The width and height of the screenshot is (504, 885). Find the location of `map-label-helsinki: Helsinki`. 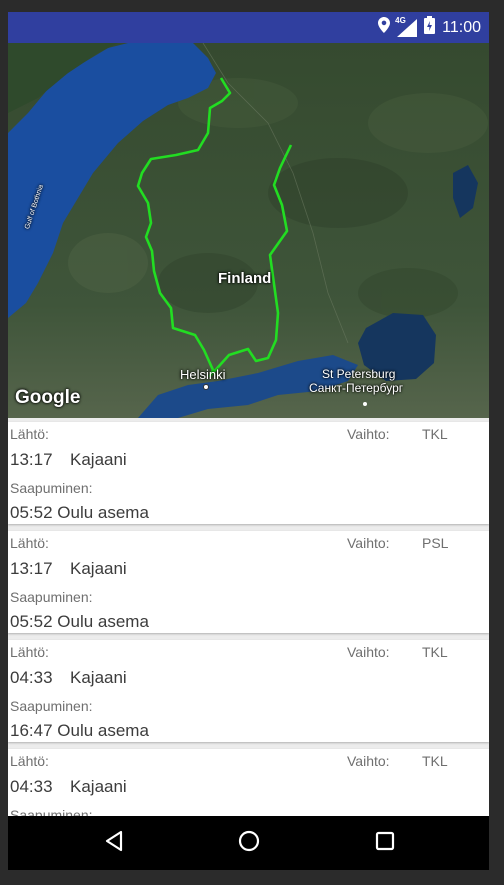

map-label-helsinki: Helsinki is located at coordinates (203, 374).